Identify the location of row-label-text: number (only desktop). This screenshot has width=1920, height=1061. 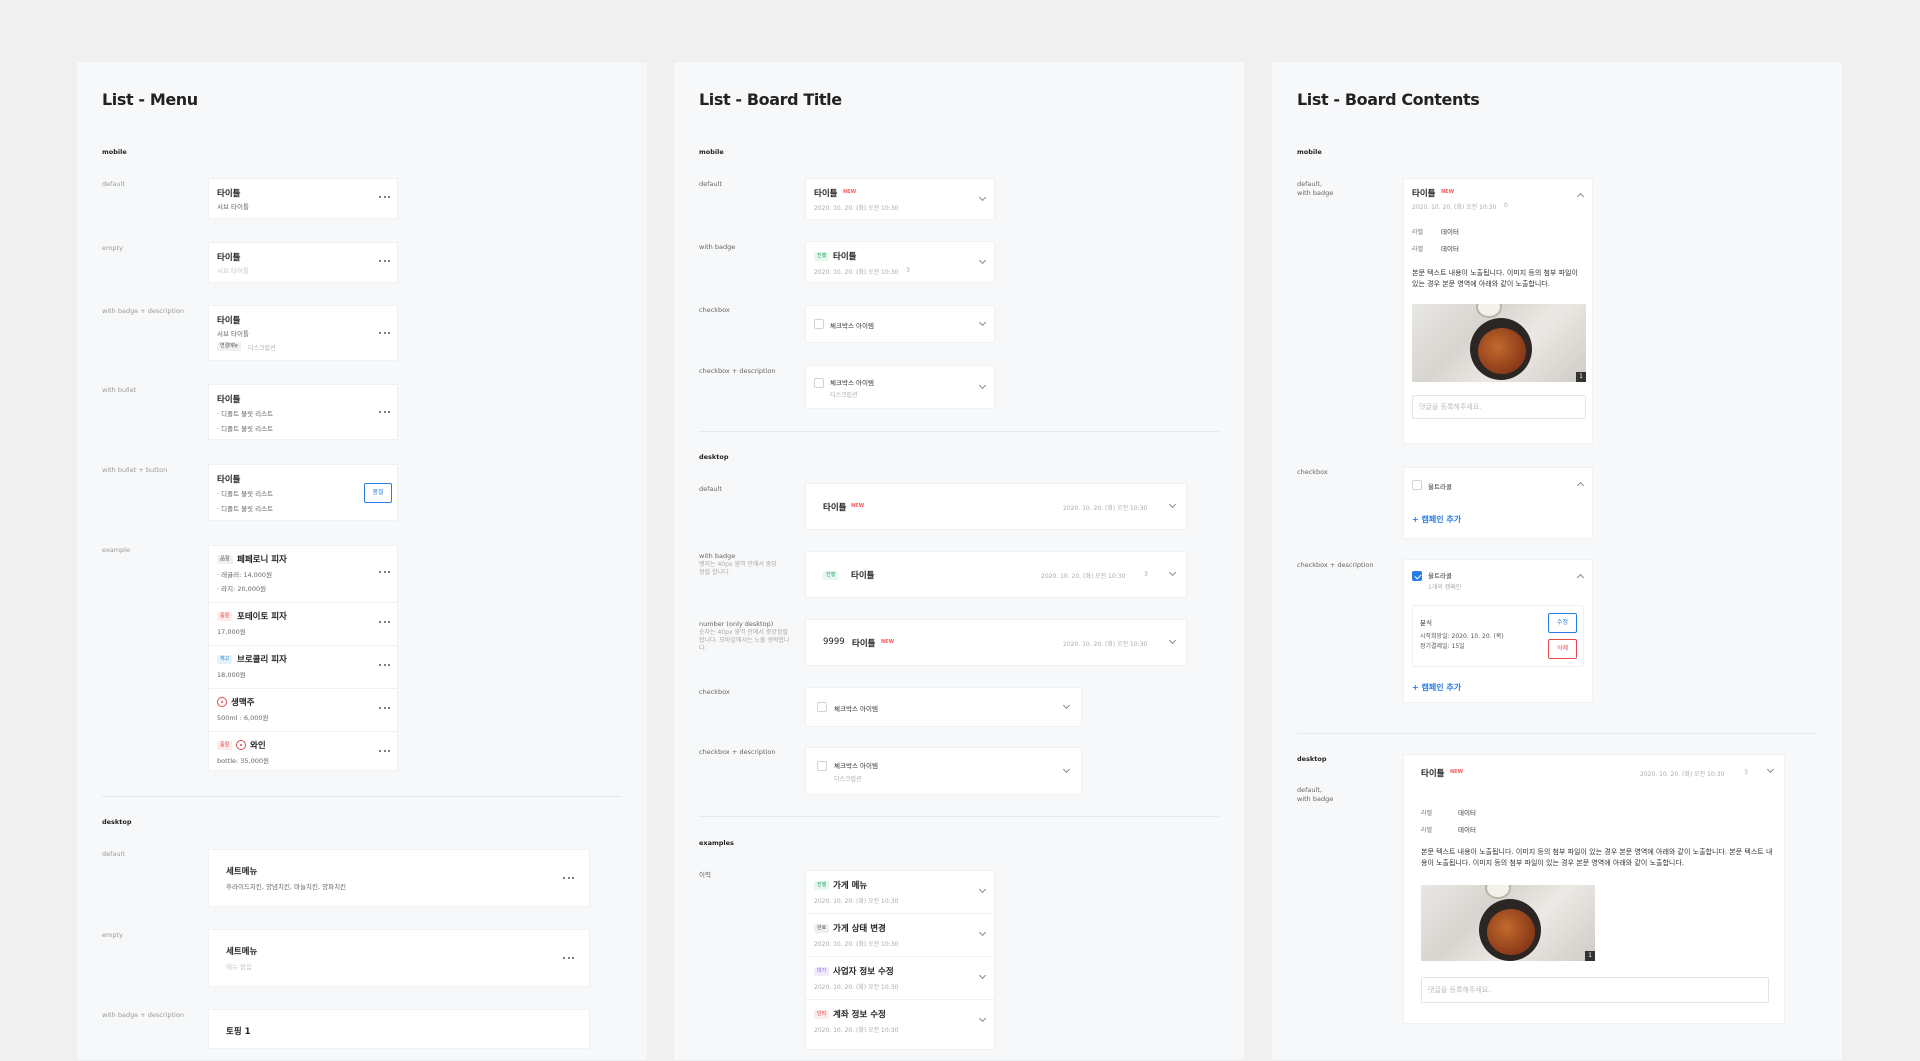
(736, 624).